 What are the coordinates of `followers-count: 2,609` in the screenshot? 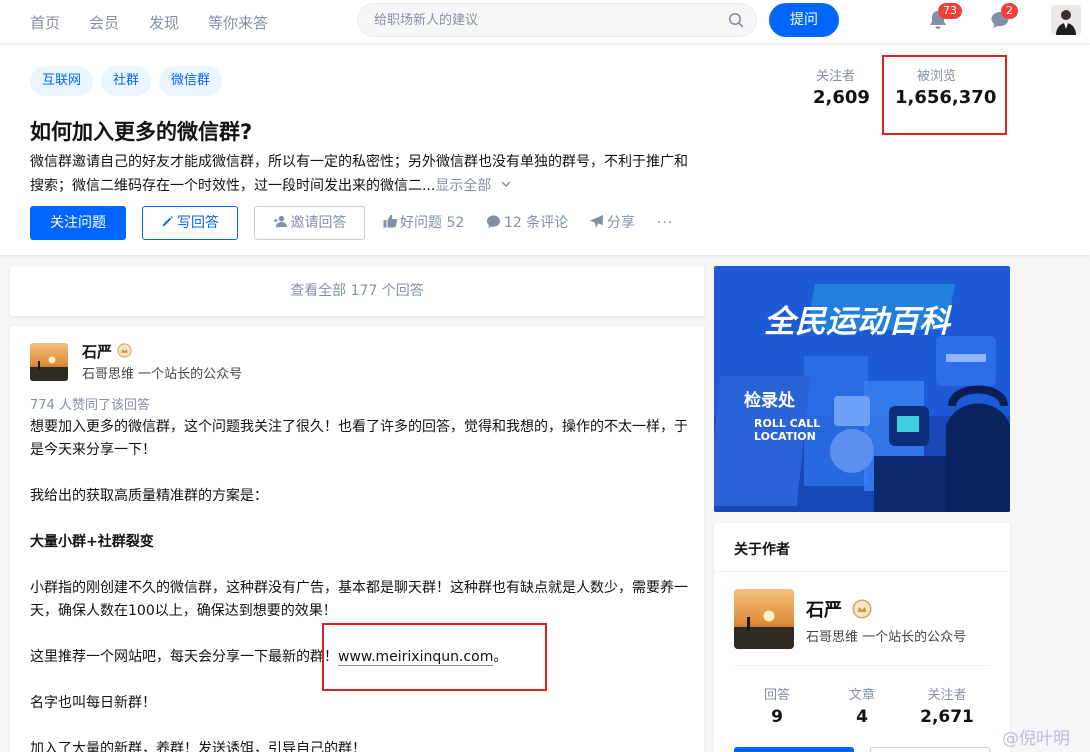 It's located at (841, 97).